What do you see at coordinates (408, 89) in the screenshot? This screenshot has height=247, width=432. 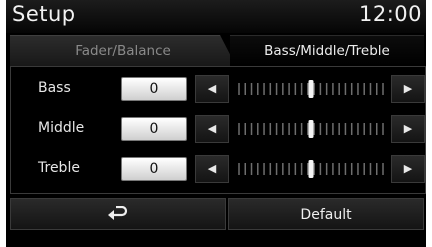 I see `bass-increase-button: ▶` at bounding box center [408, 89].